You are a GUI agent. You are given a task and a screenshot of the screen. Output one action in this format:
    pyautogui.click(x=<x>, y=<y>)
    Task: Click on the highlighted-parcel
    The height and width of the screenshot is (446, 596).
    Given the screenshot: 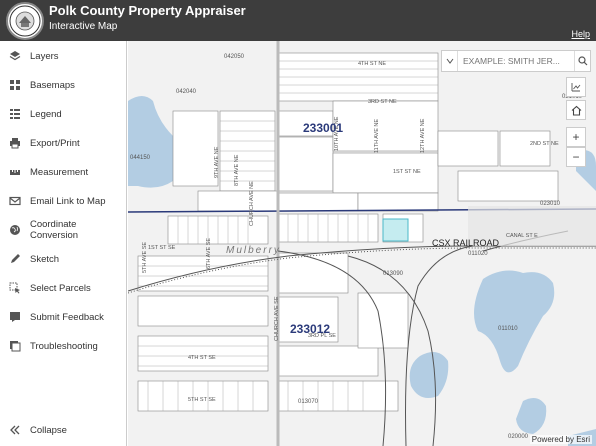 What is the action you would take?
    pyautogui.click(x=395, y=230)
    